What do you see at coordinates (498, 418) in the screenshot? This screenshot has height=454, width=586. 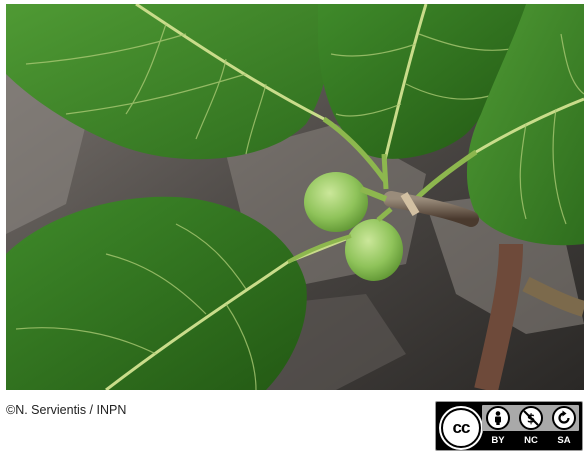 I see `by-person-icon` at bounding box center [498, 418].